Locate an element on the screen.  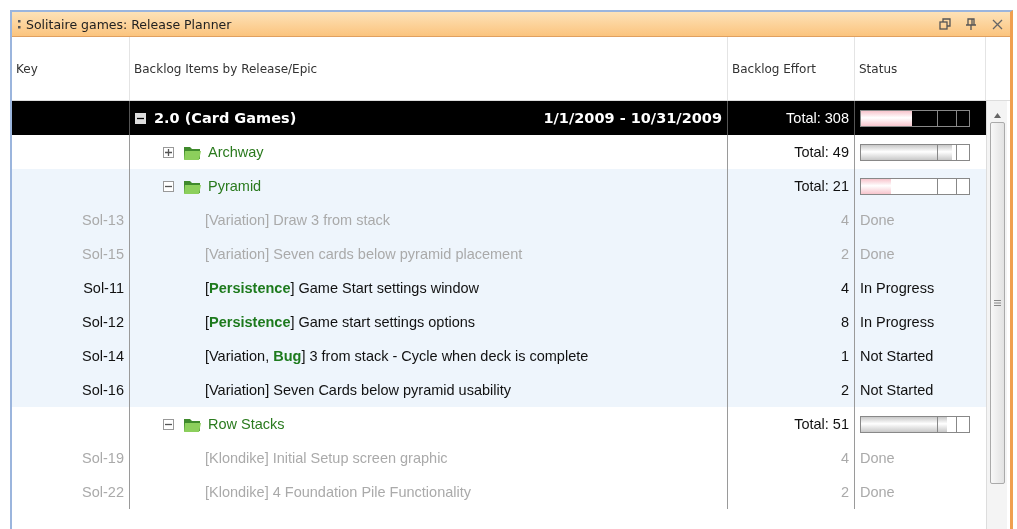
column-header: Key is located at coordinates (27, 68).